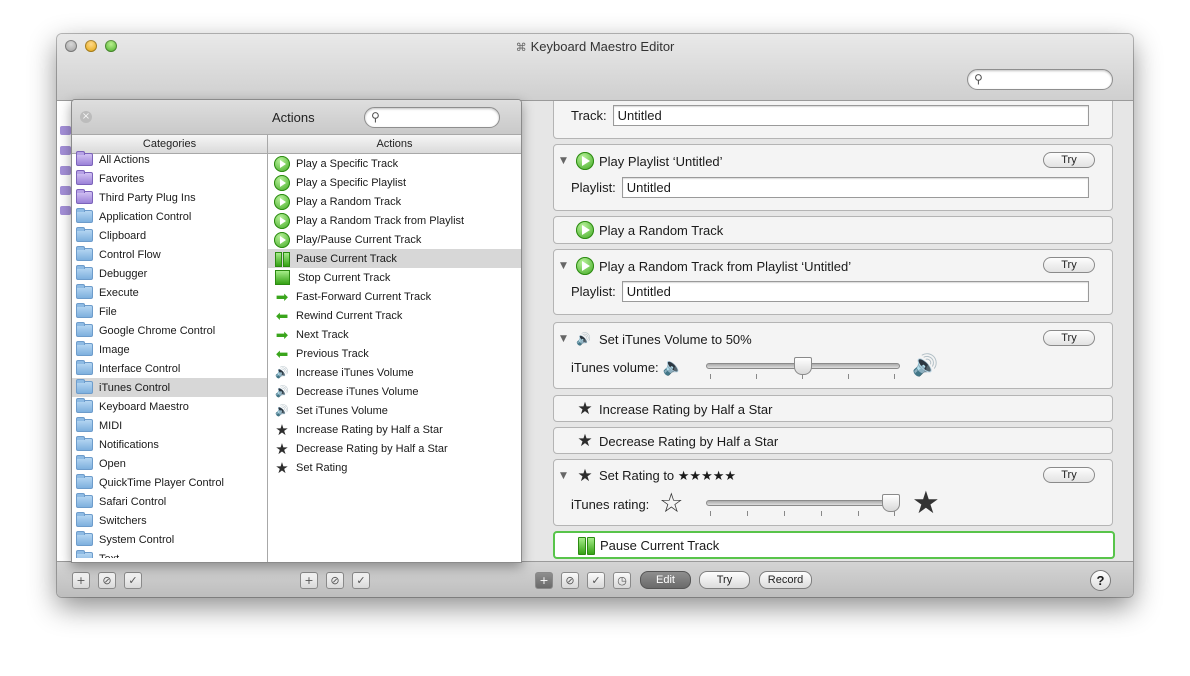 Image resolution: width=1190 pixels, height=676 pixels. What do you see at coordinates (394, 448) in the screenshot?
I see `action-item: ★ Decrease Rating by Half a Star` at bounding box center [394, 448].